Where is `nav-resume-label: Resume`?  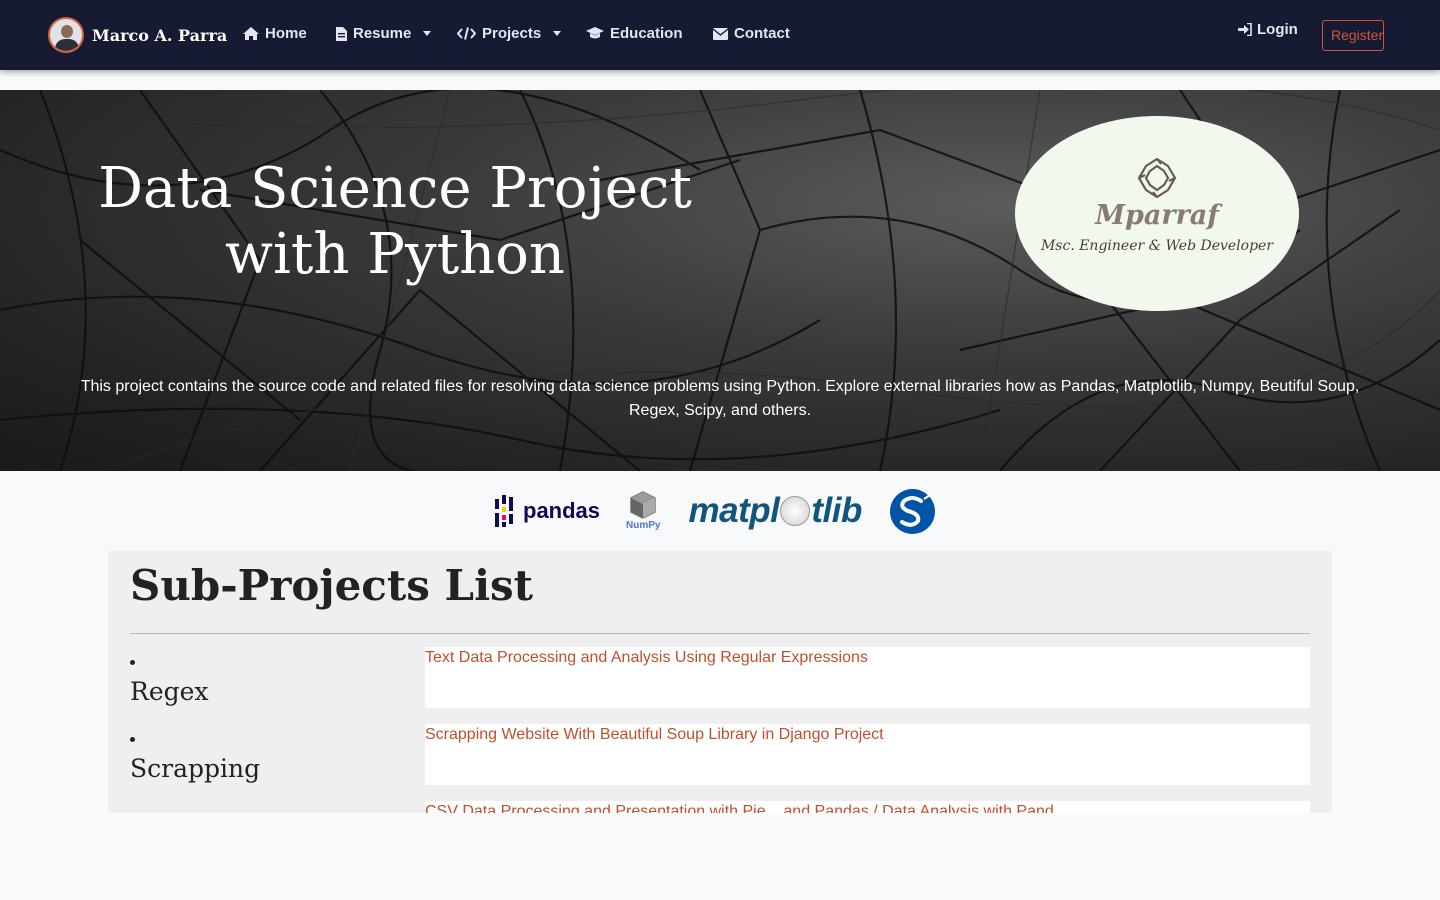
nav-resume-label: Resume is located at coordinates (382, 33).